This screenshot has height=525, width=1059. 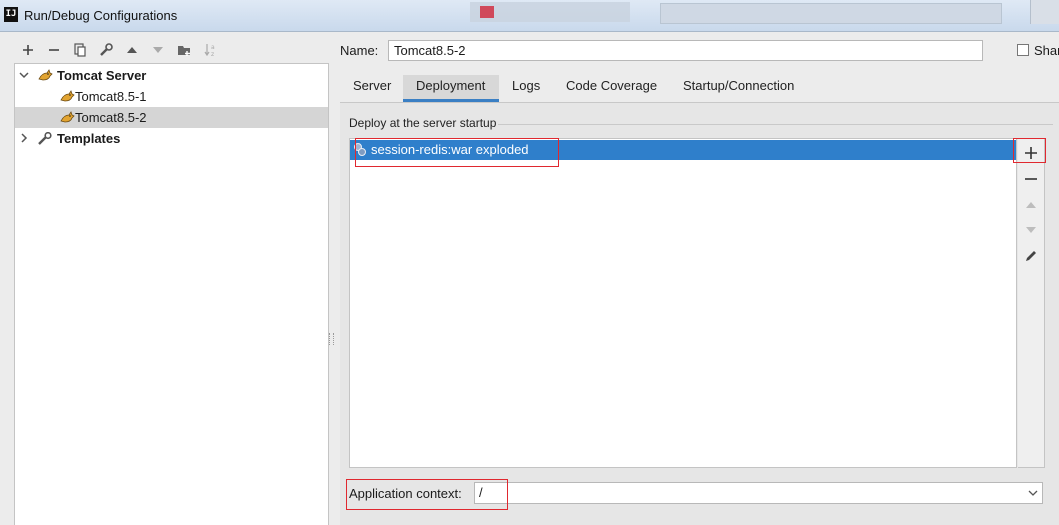 What do you see at coordinates (758, 493) in the screenshot?
I see `application-context-combo: /` at bounding box center [758, 493].